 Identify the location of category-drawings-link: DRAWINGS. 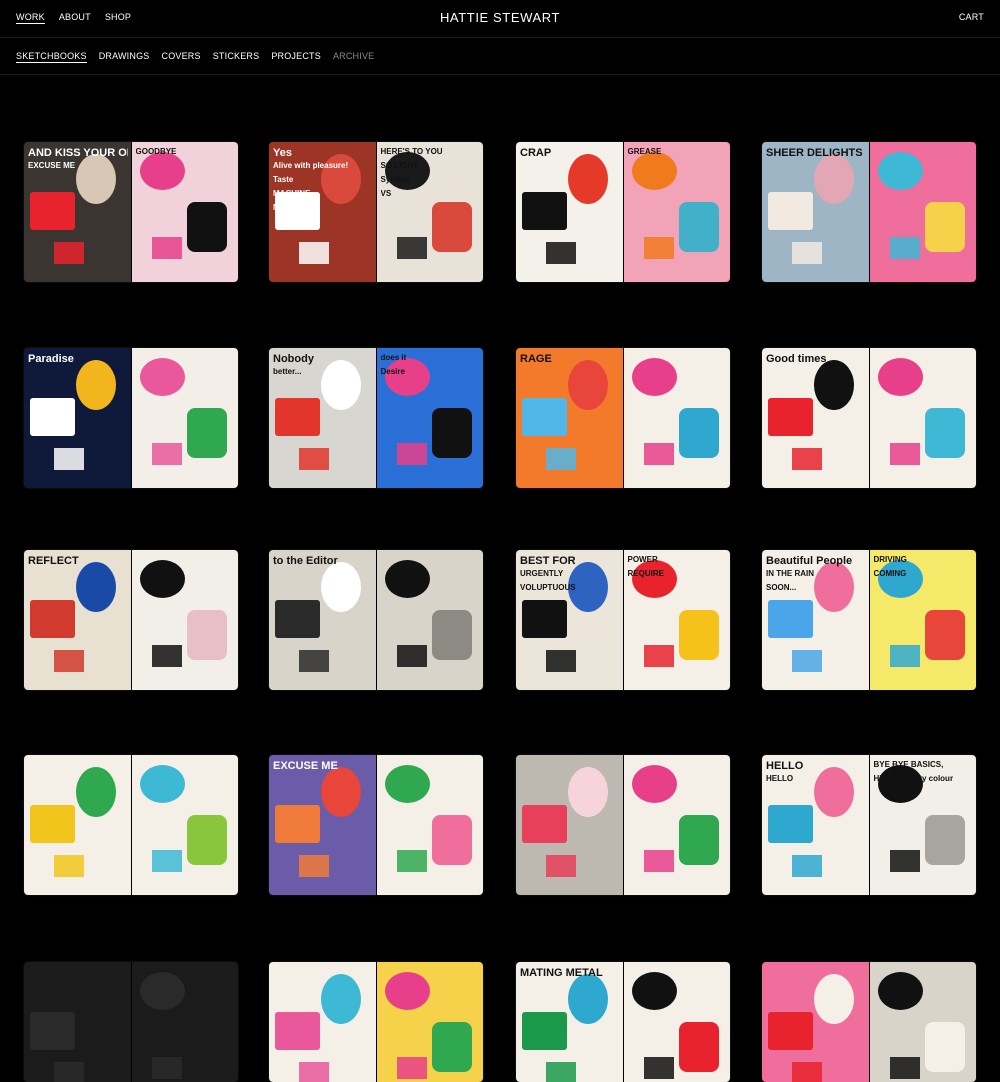
(124, 57).